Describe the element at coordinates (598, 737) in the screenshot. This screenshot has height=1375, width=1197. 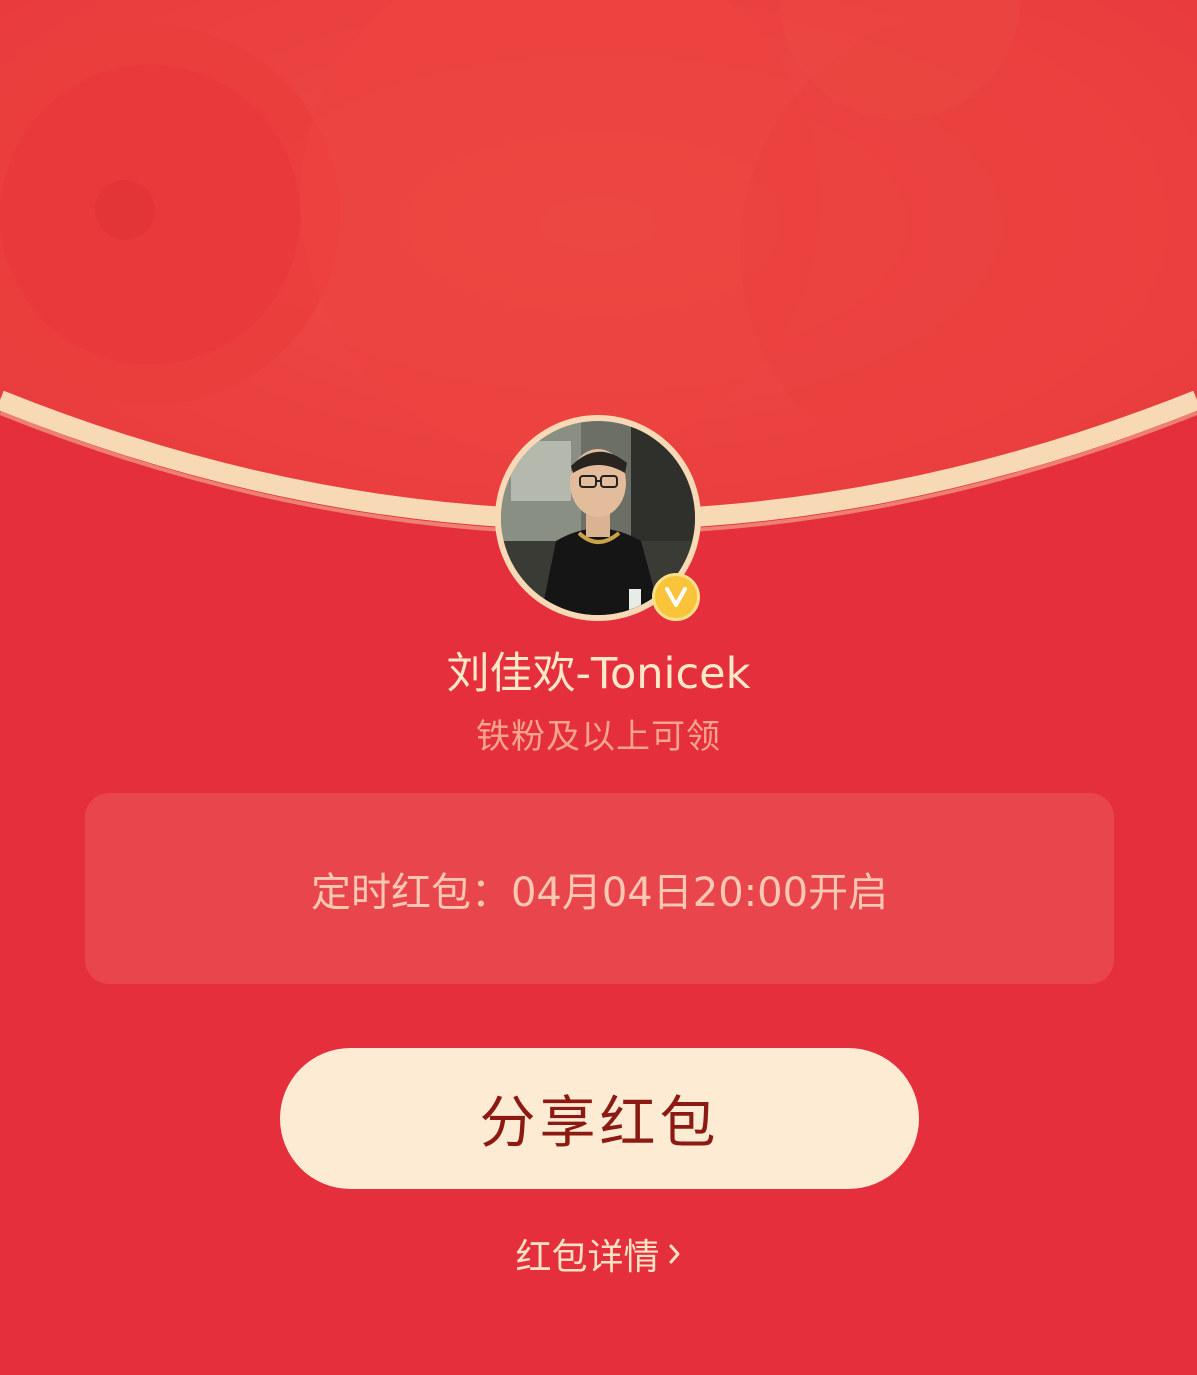
I see `eligibility-note: 铁粉及以上可领` at that location.